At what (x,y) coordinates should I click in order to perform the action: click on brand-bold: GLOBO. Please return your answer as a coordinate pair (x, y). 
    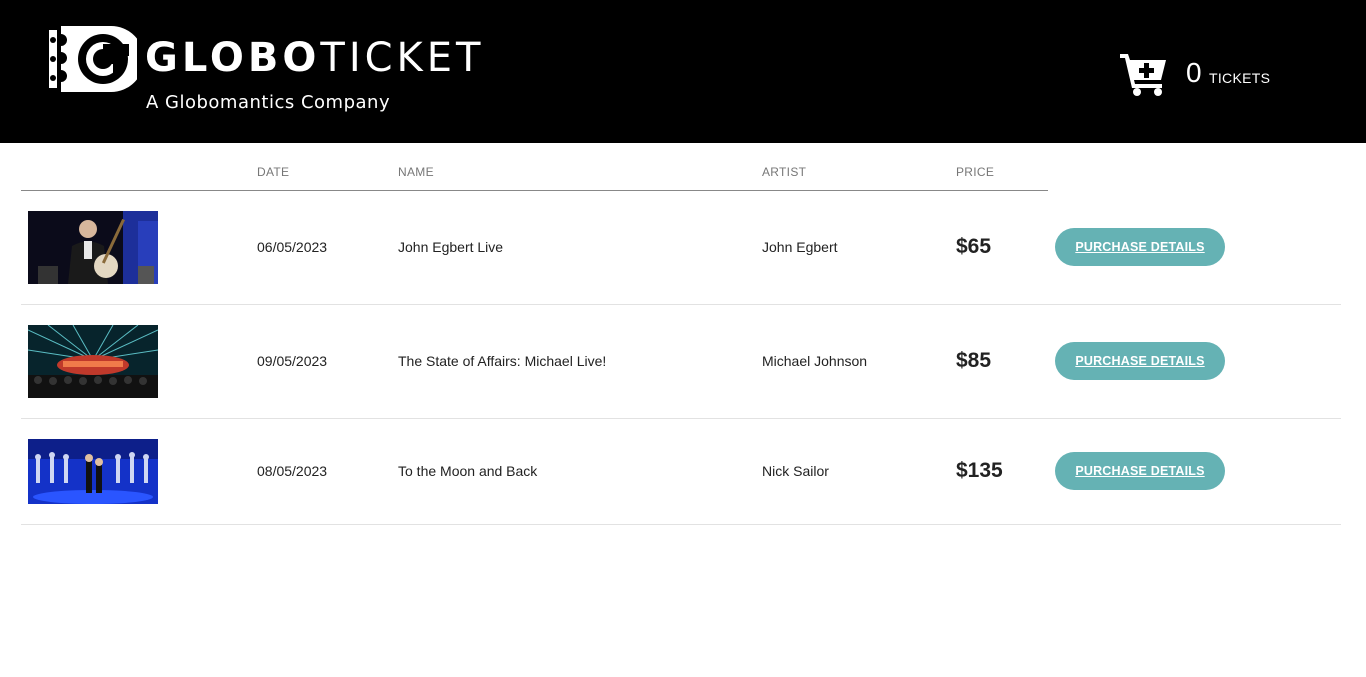
    Looking at the image, I should click on (233, 58).